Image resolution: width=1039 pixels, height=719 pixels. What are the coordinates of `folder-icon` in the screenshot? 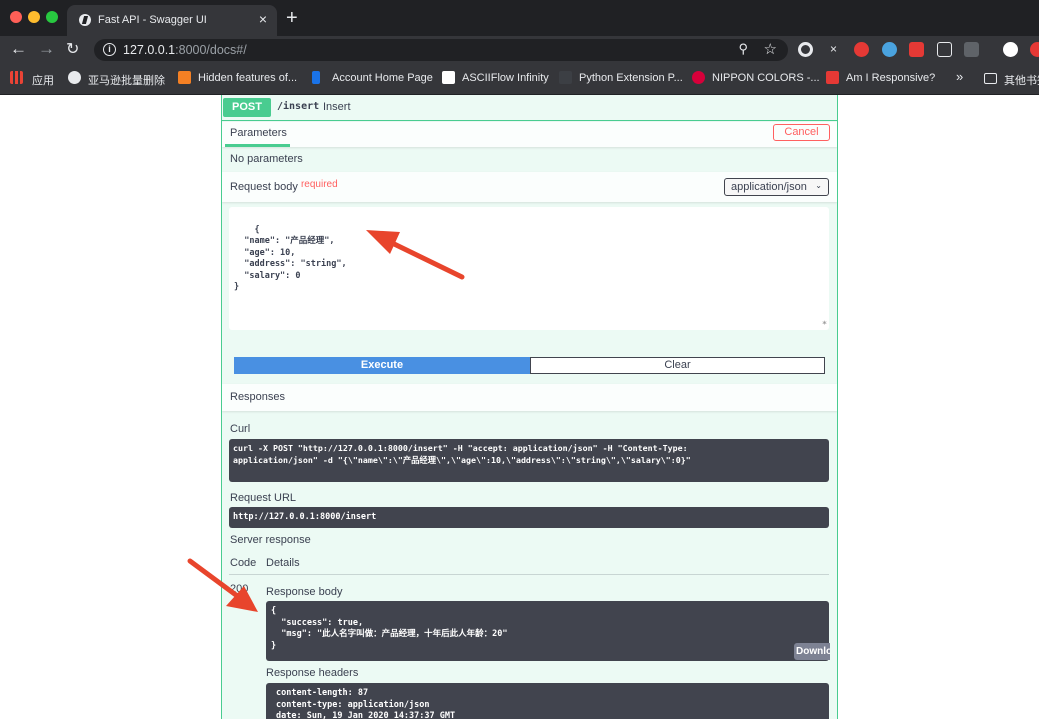 It's located at (990, 78).